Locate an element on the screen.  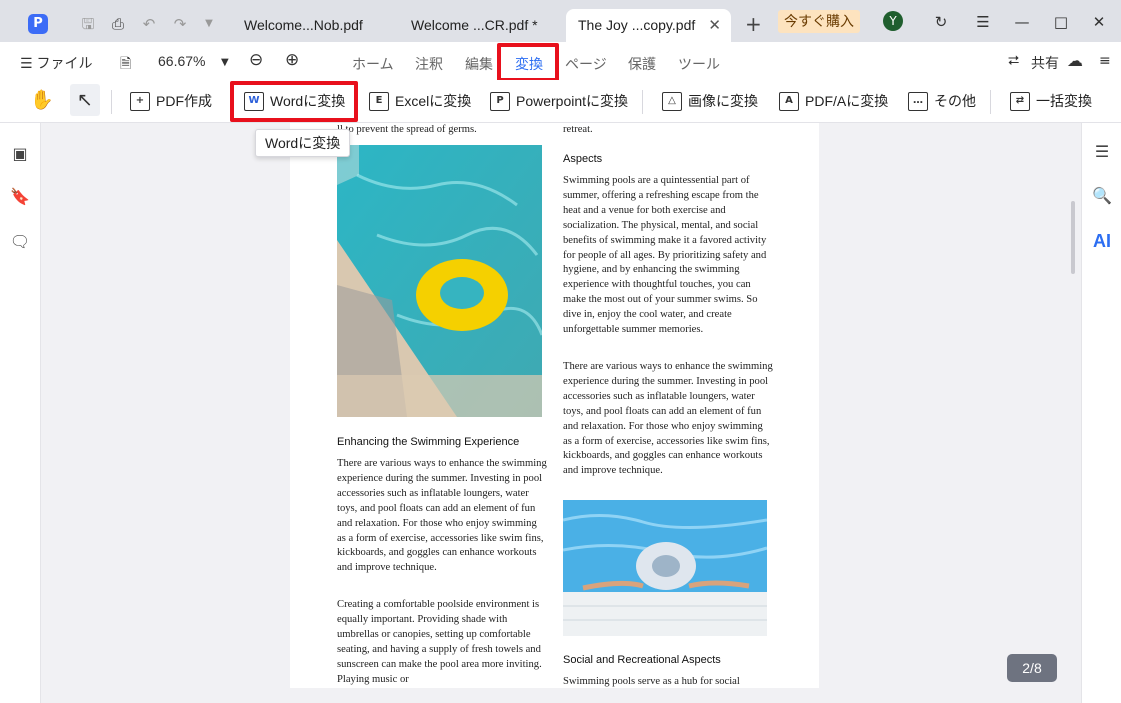
search-icon: 🔍 is located at coordinates (1102, 196).